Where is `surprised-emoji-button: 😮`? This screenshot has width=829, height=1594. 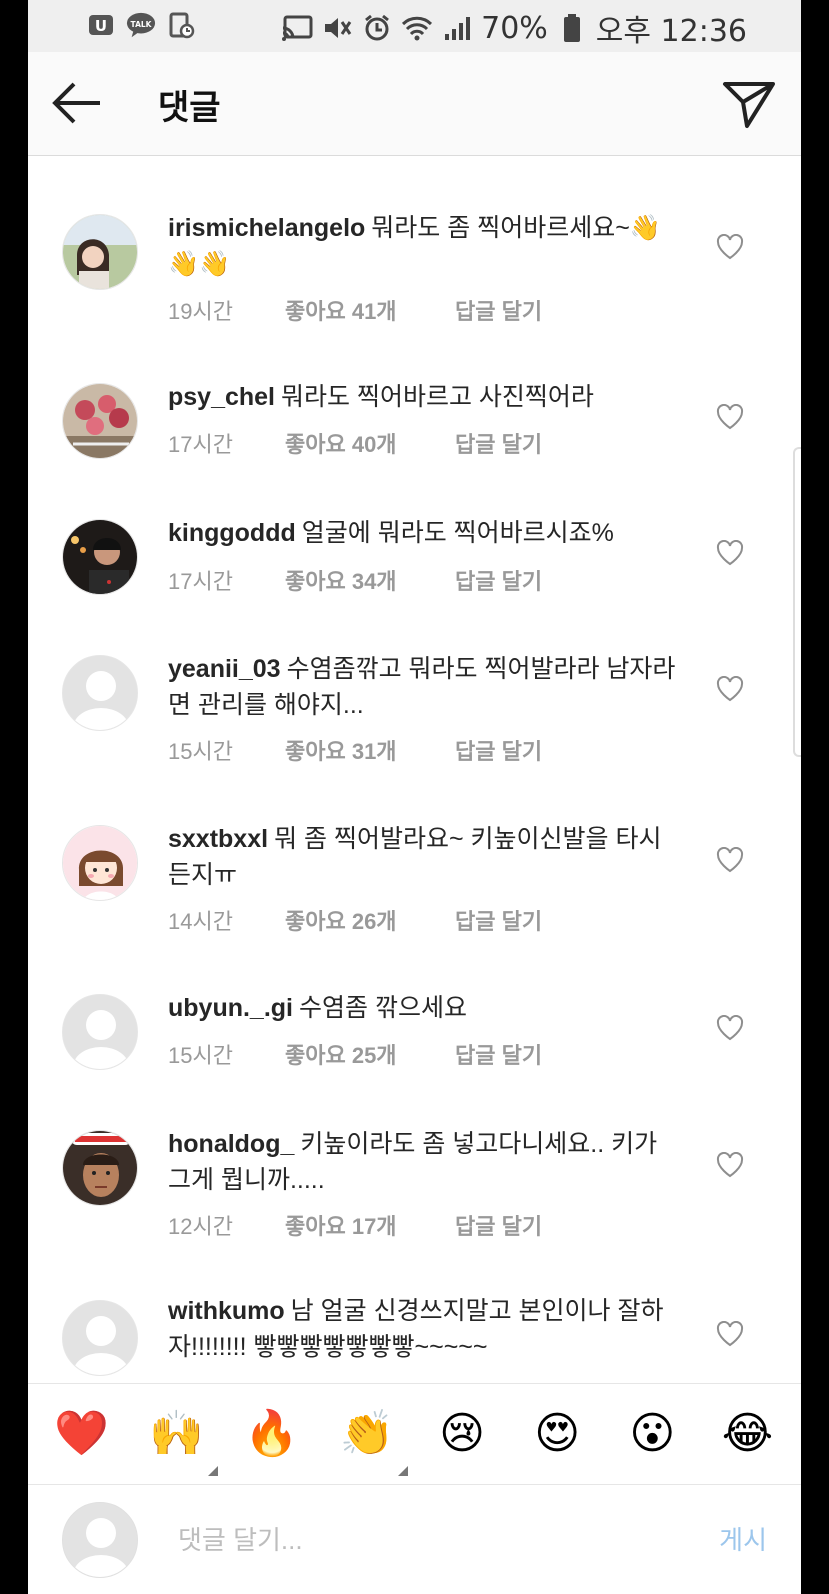
surprised-emoji-button: 😮 is located at coordinates (652, 1434).